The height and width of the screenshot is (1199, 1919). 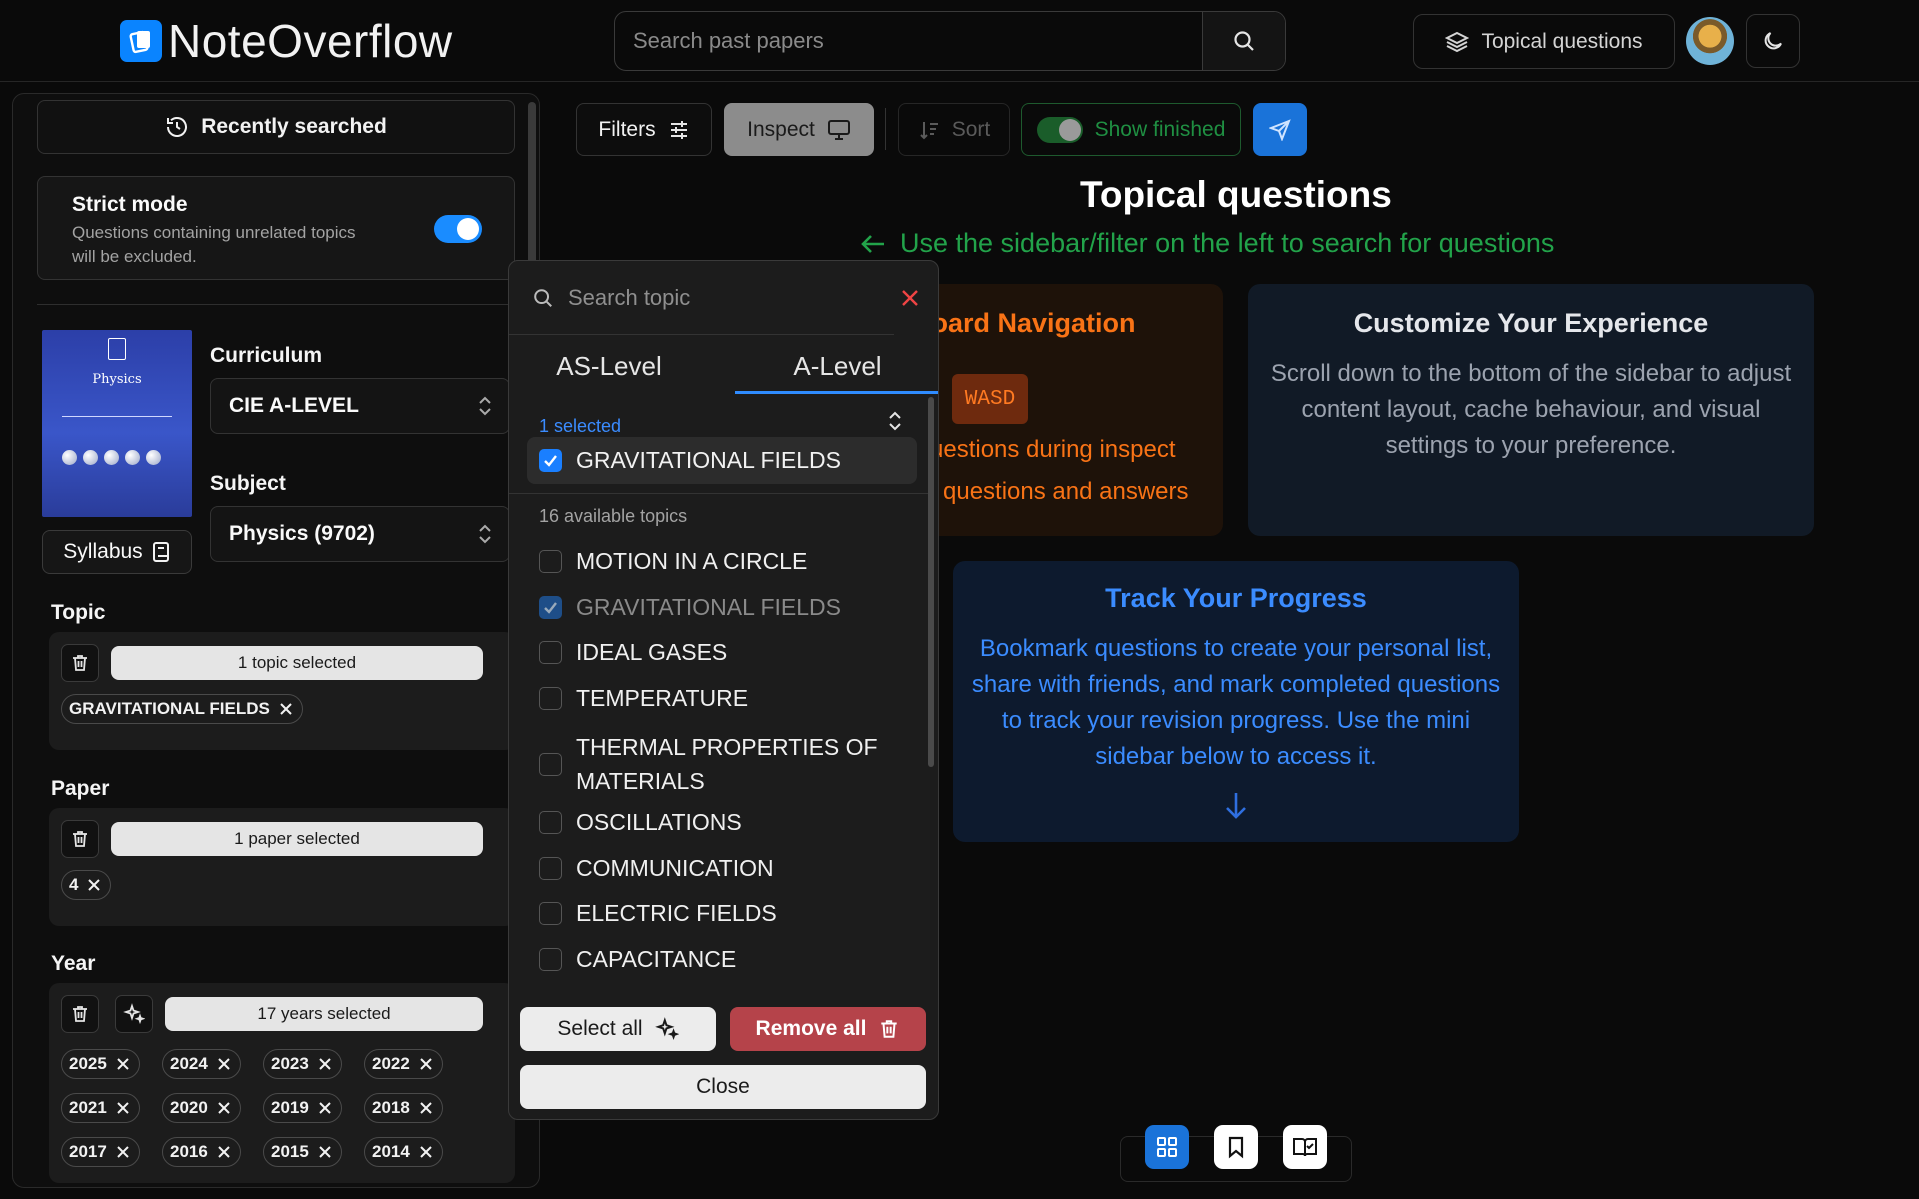 I want to click on topic-option: COMMUNICATION, so click(x=656, y=868).